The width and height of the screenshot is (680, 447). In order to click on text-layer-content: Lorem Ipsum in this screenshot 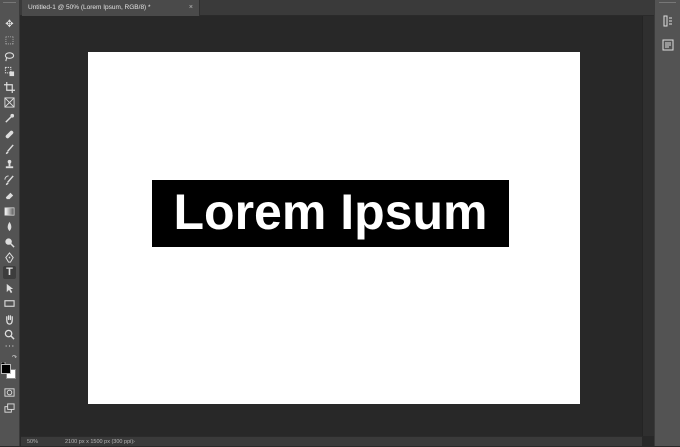, I will do `click(330, 212)`.